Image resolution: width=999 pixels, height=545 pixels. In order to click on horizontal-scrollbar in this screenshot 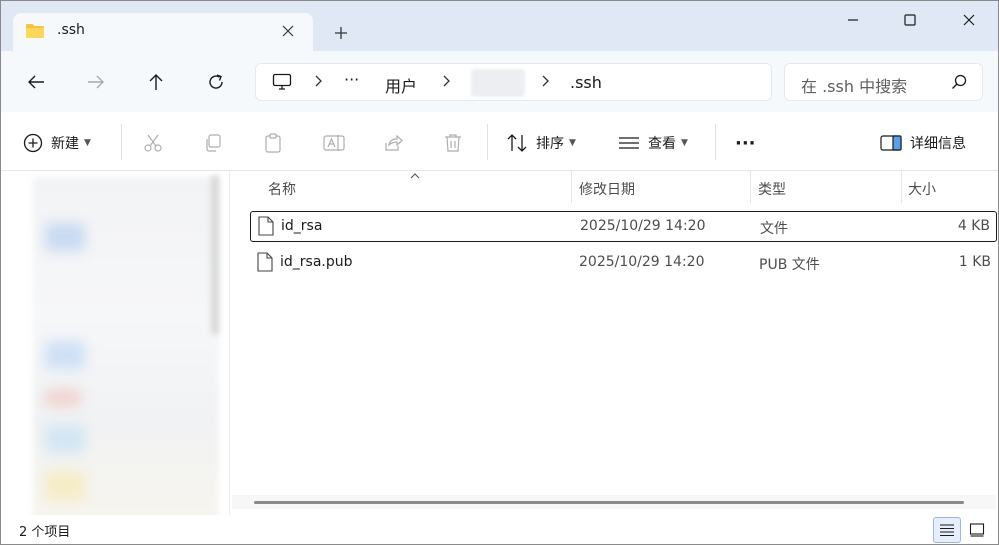, I will do `click(614, 502)`.